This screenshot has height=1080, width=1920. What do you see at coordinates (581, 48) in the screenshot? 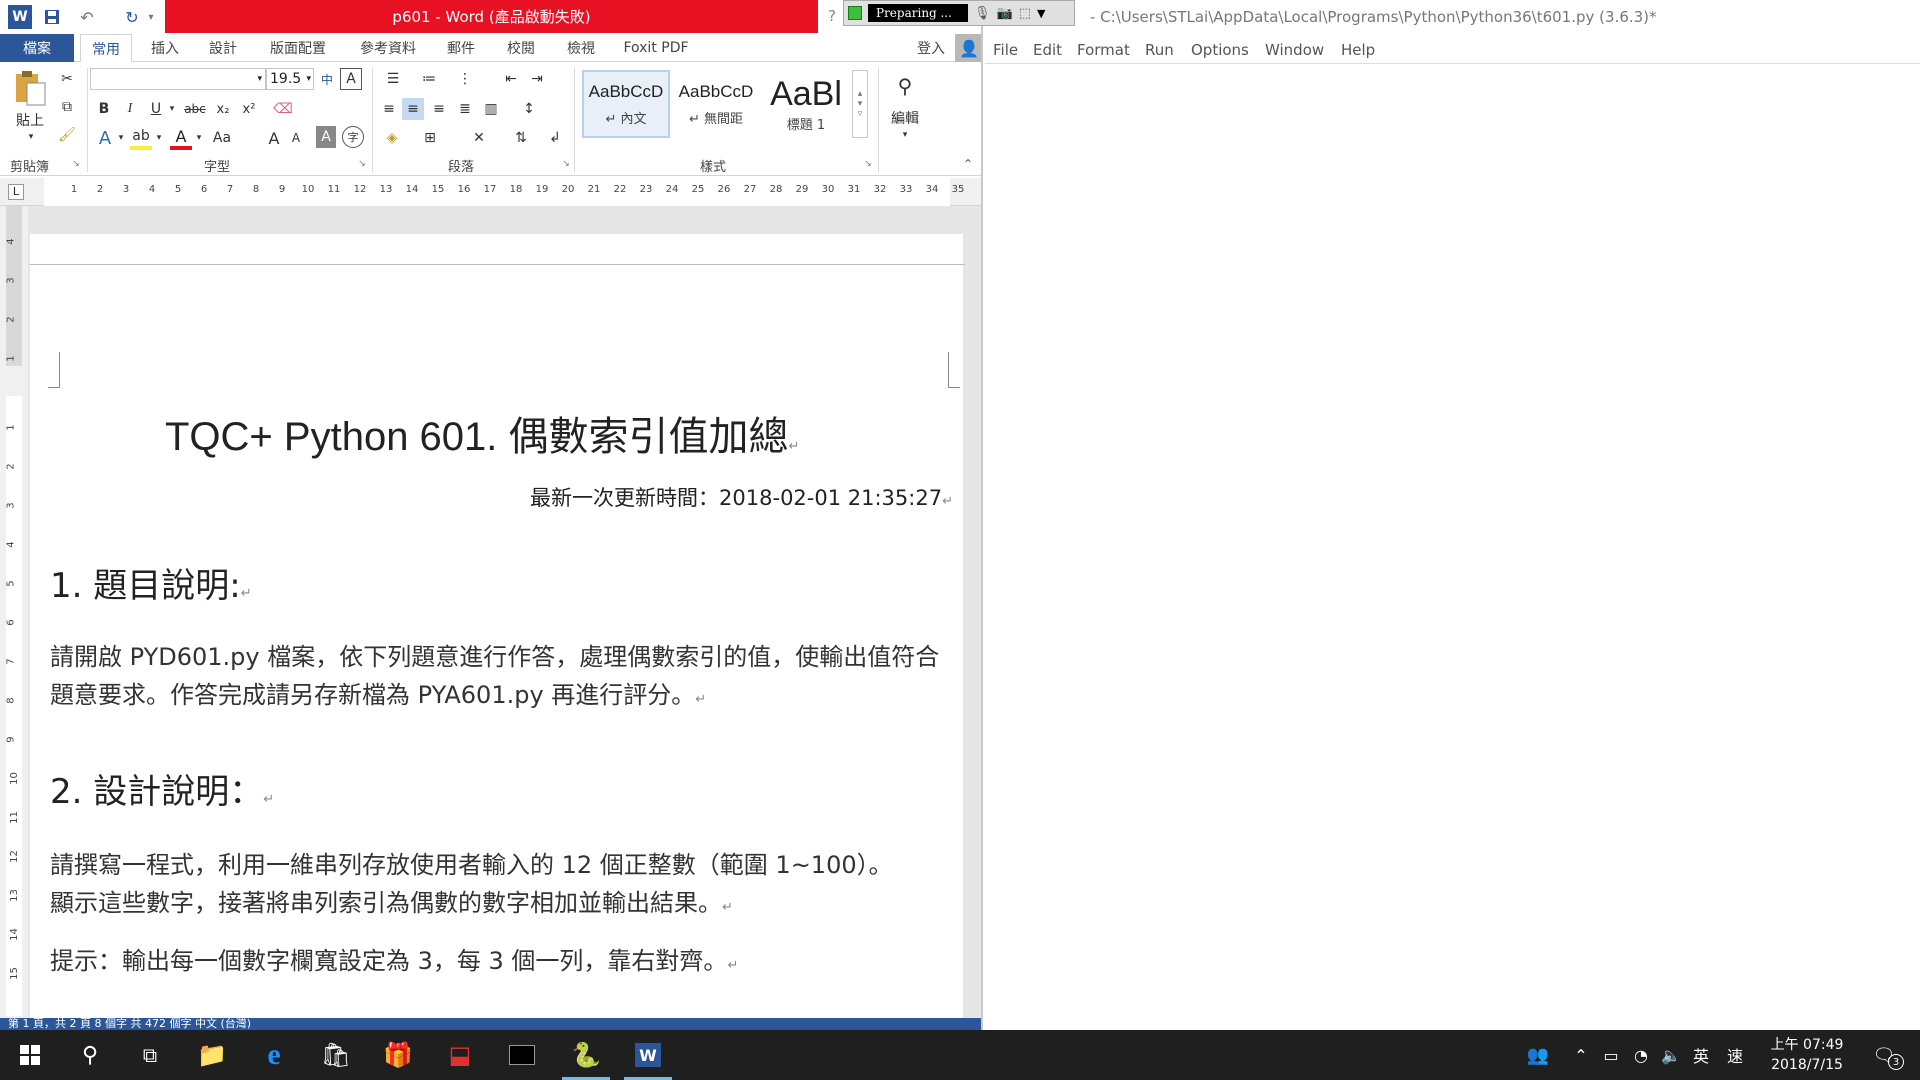
I see `tab-view: 檢視` at bounding box center [581, 48].